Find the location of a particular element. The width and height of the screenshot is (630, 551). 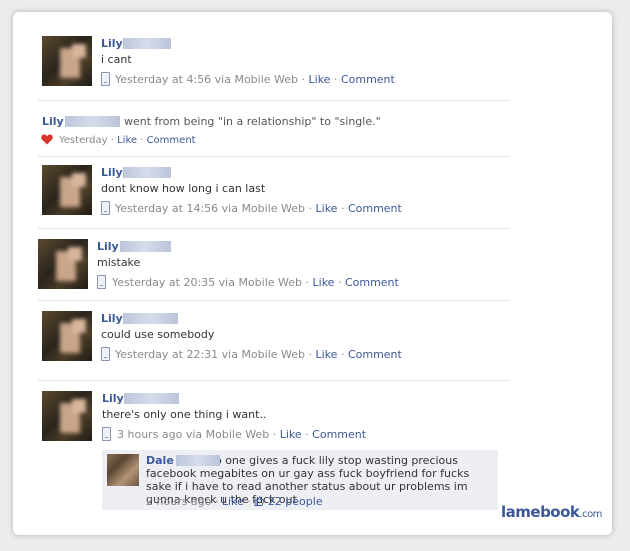

thumbs-up-icon is located at coordinates (259, 501).